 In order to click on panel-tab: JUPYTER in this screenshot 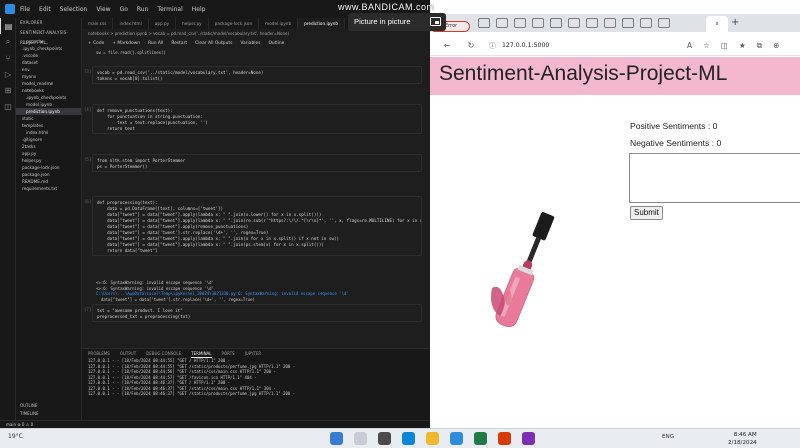, I will do `click(253, 353)`.